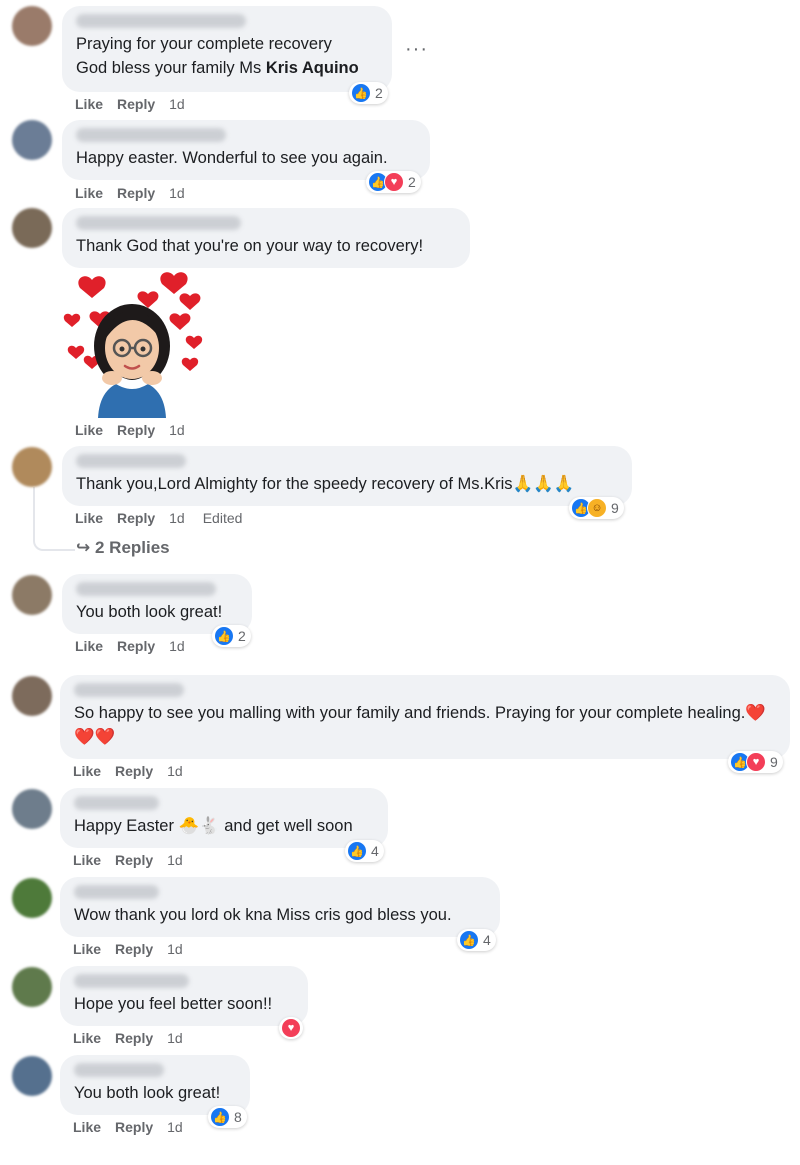 The height and width of the screenshot is (1165, 800). What do you see at coordinates (238, 1117) in the screenshot?
I see `reaction-count: 8` at bounding box center [238, 1117].